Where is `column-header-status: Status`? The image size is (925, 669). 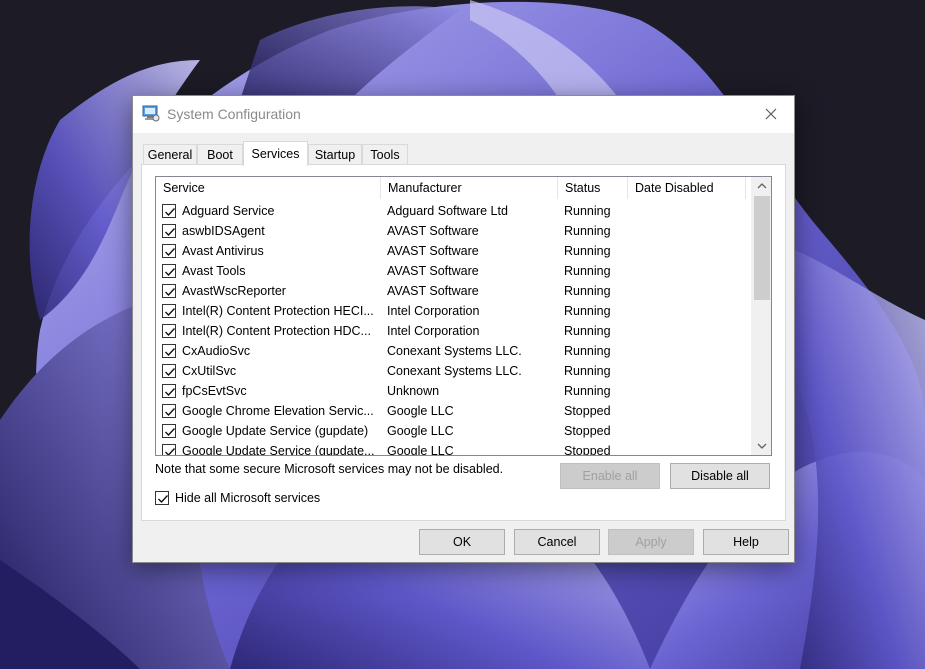
column-header-status: Status is located at coordinates (593, 188).